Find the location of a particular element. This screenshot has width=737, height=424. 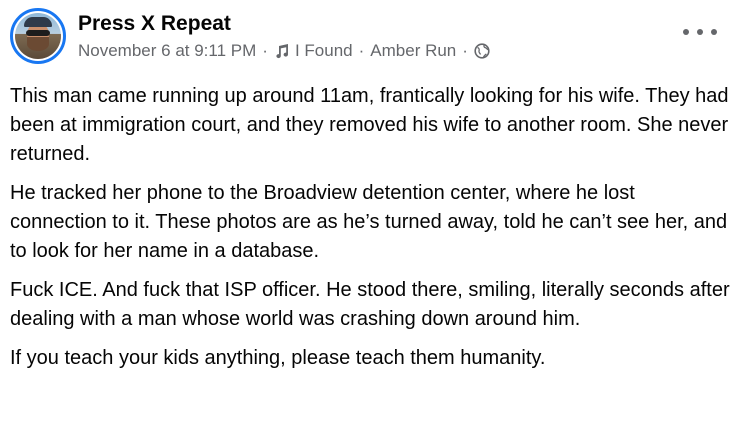

author-avatar is located at coordinates (38, 36).